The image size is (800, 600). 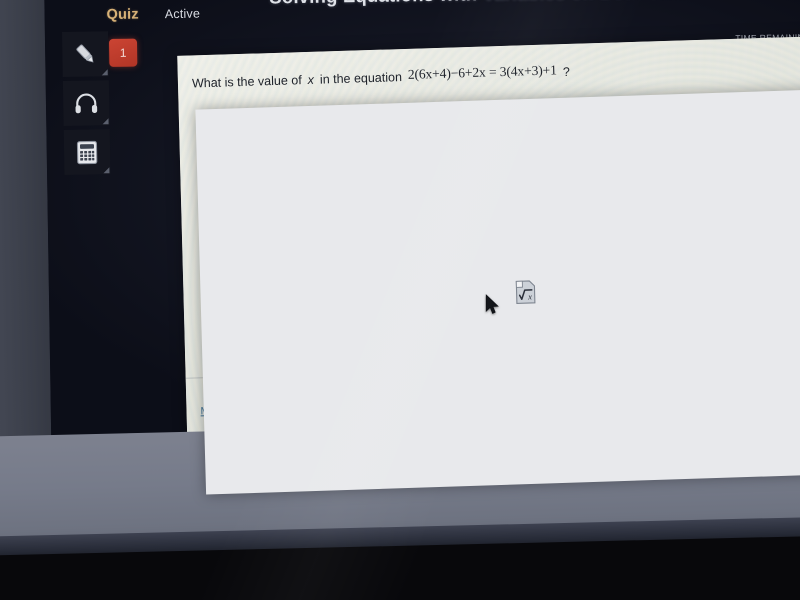 I want to click on tool-highlighter, so click(x=85, y=54).